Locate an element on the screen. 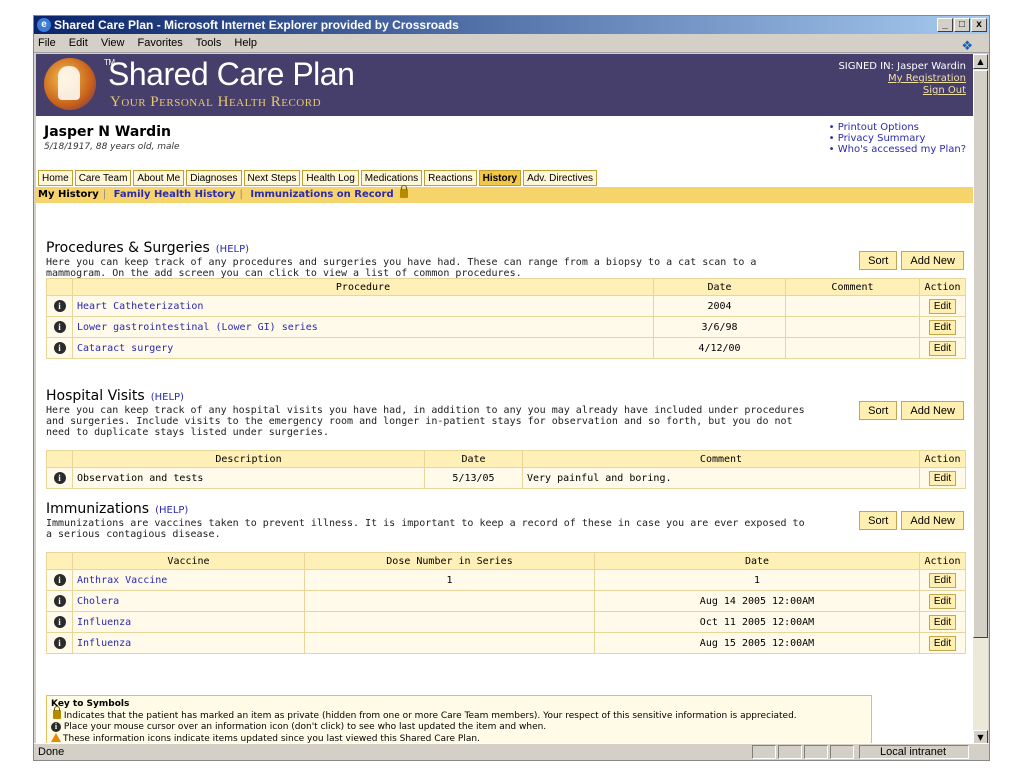  procedure-link: Heart Catheterization is located at coordinates (140, 306).